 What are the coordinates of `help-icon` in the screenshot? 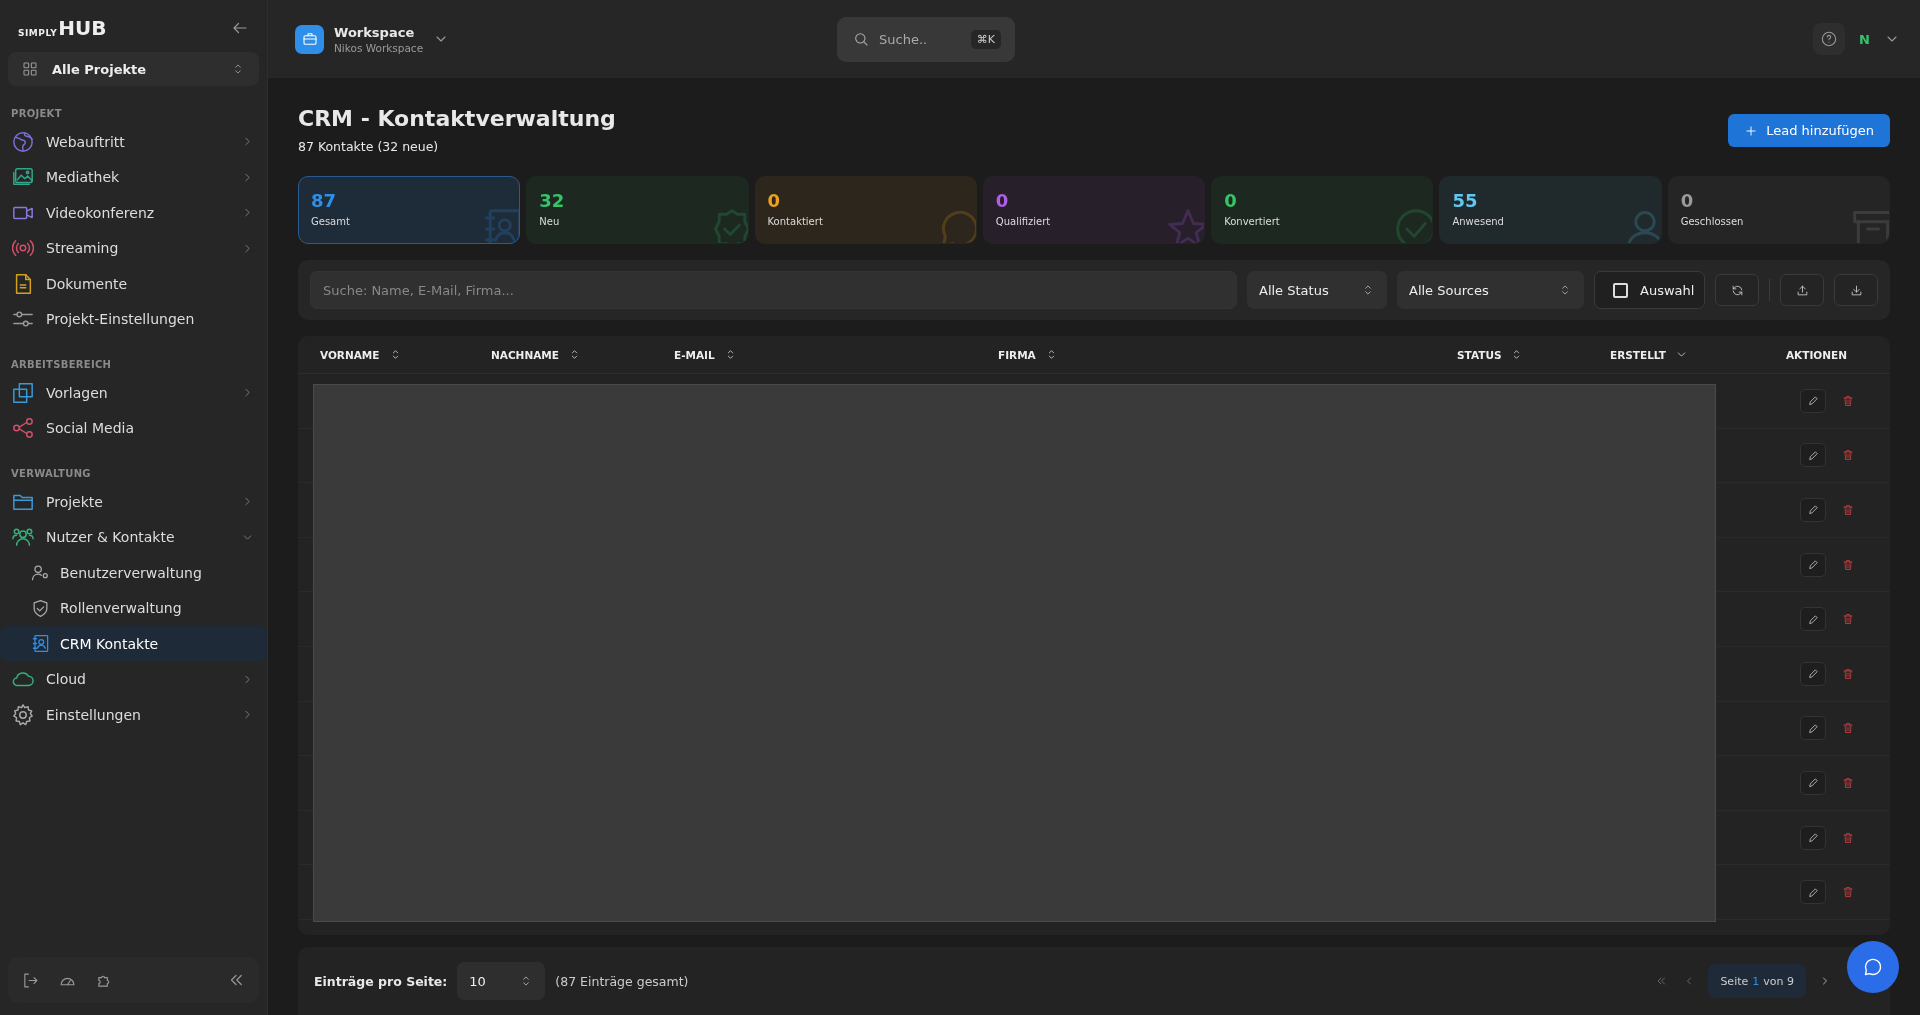 It's located at (1829, 39).